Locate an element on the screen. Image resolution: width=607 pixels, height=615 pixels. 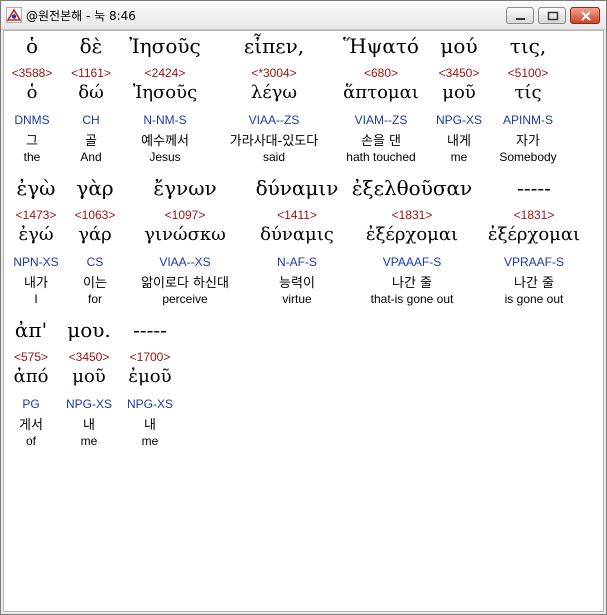
strong-number: <575> is located at coordinates (31, 357).